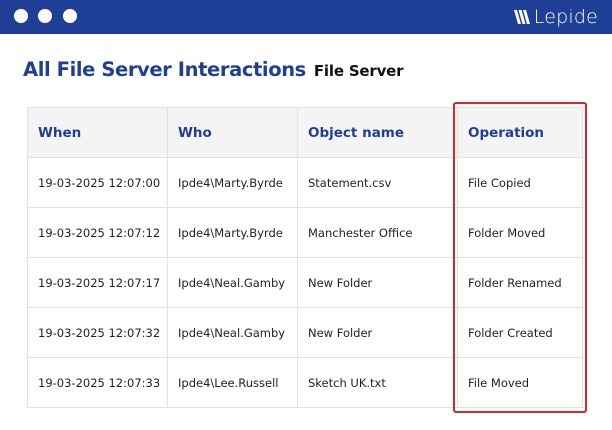  I want to click on cell-when: 19-03-2025 12:07:17, so click(97, 282).